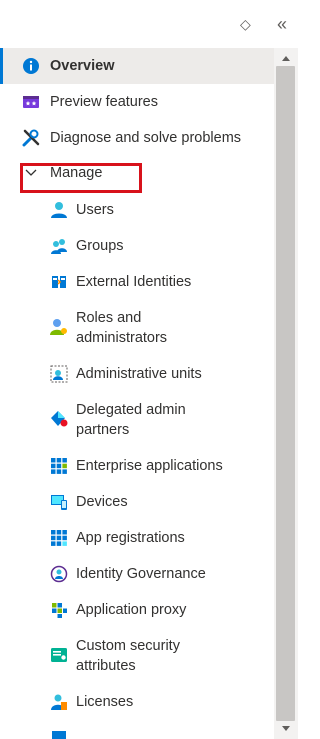  Describe the element at coordinates (137, 502) in the screenshot. I see `nav-item-devices: Devices` at that location.